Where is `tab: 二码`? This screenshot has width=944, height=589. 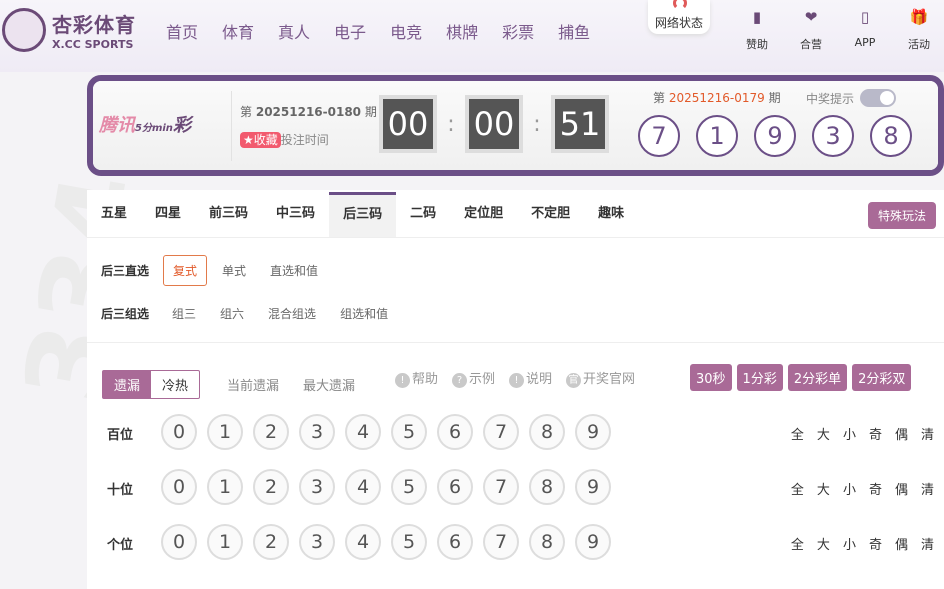
tab: 二码 is located at coordinates (423, 214).